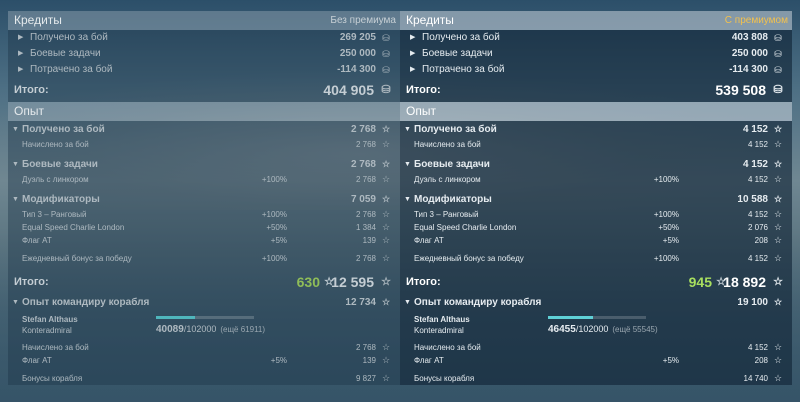  Describe the element at coordinates (55, 347) in the screenshot. I see `commander-exp-row-label: Начислено за бой` at that location.